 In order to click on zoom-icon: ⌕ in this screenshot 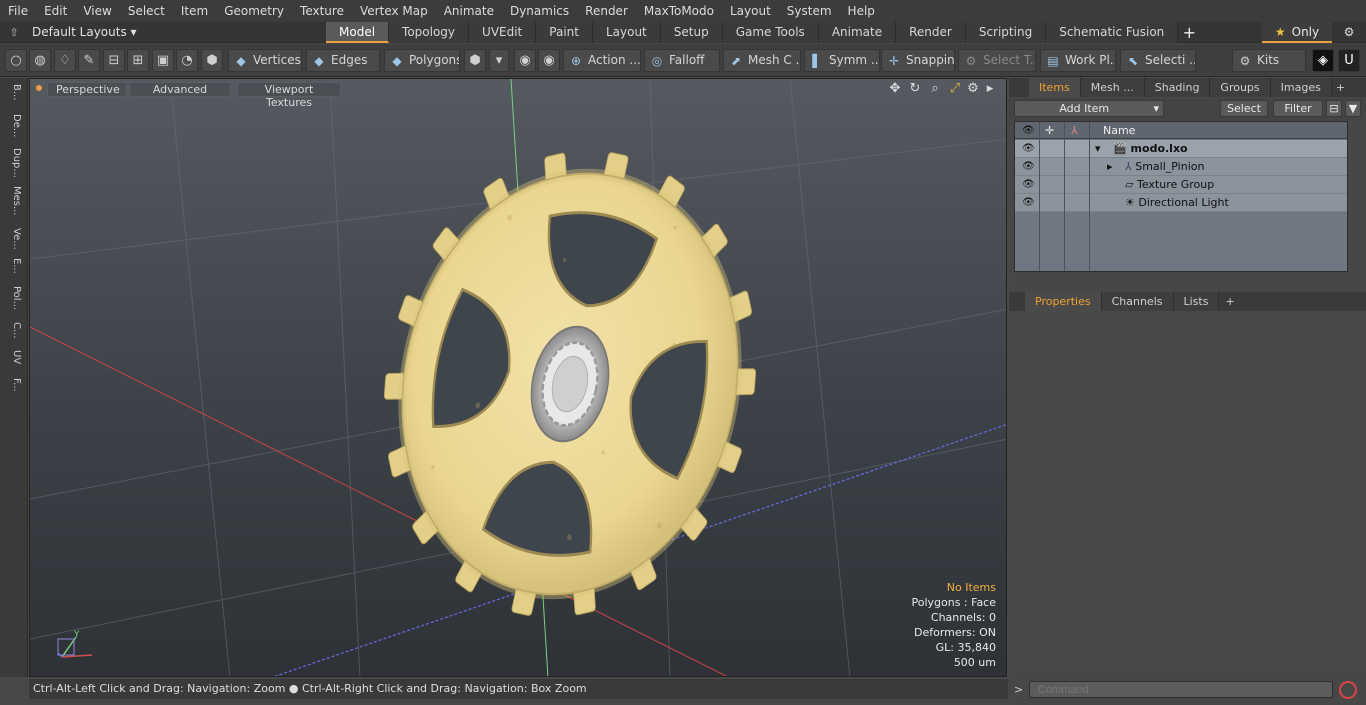, I will do `click(935, 89)`.